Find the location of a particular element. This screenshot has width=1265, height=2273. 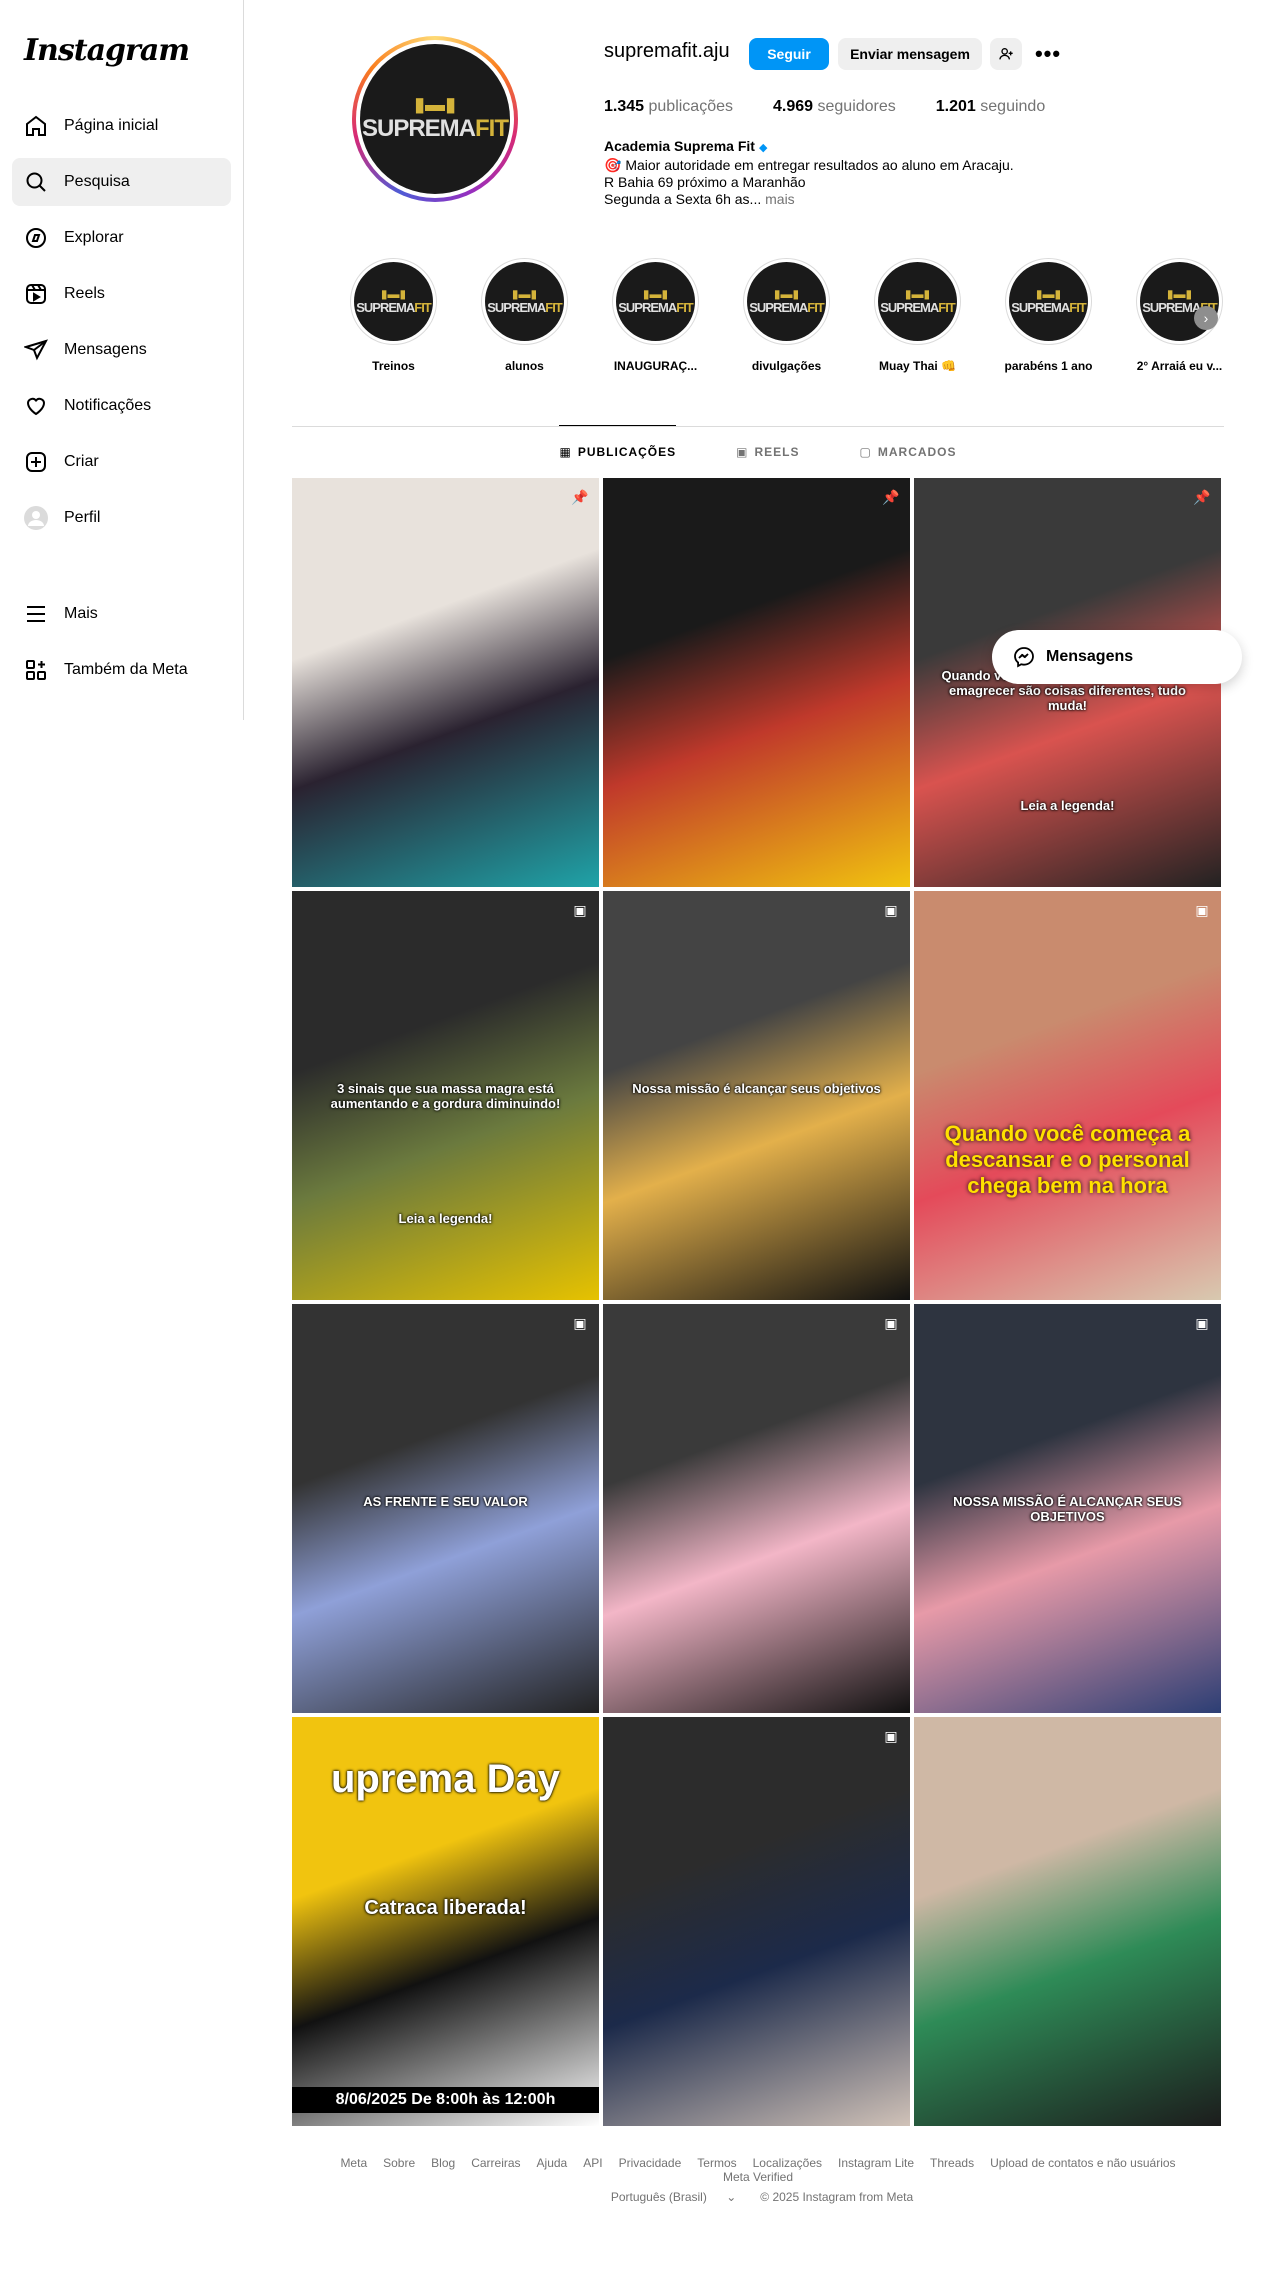

footer-link: API is located at coordinates (592, 2163).